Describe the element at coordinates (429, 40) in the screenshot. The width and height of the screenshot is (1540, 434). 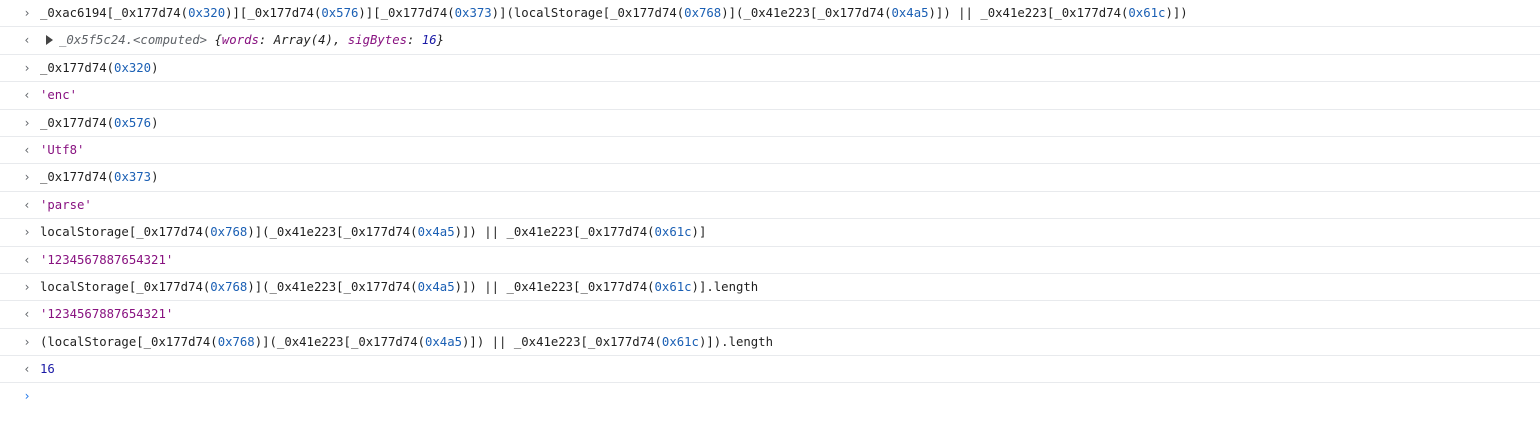
I see `object-prop-value: 16` at that location.